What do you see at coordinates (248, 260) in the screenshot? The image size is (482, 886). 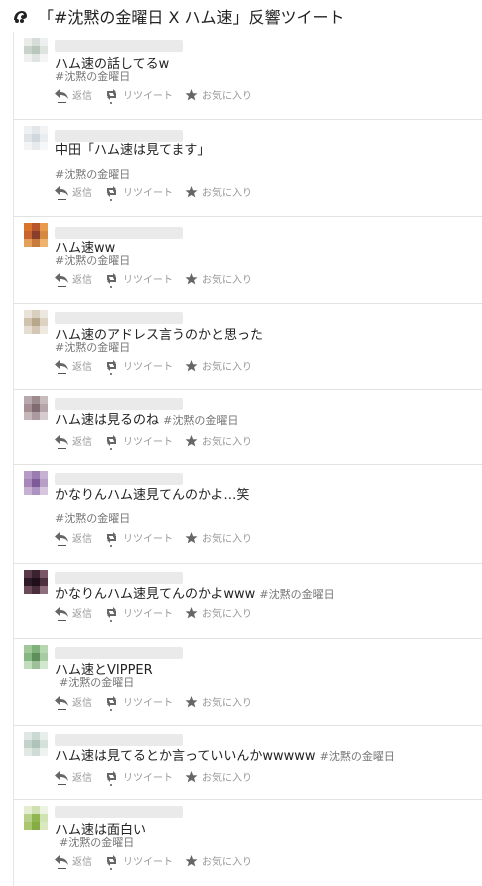 I see `tweet-item: ハム速ww #沈黙の金曜日 返信 リツイート お気に入り` at bounding box center [248, 260].